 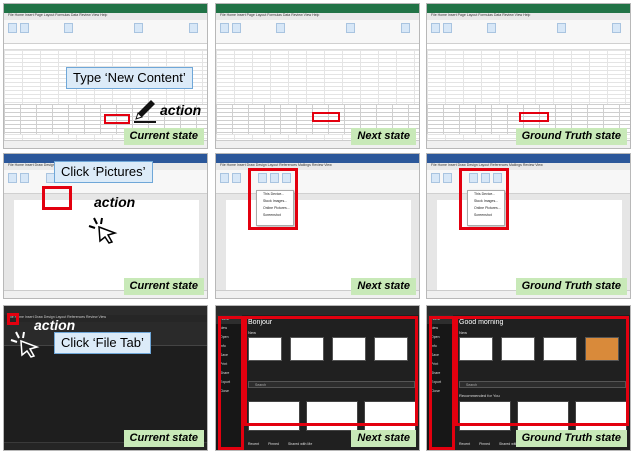 I want to click on highlight-pictures, so click(x=57, y=198).